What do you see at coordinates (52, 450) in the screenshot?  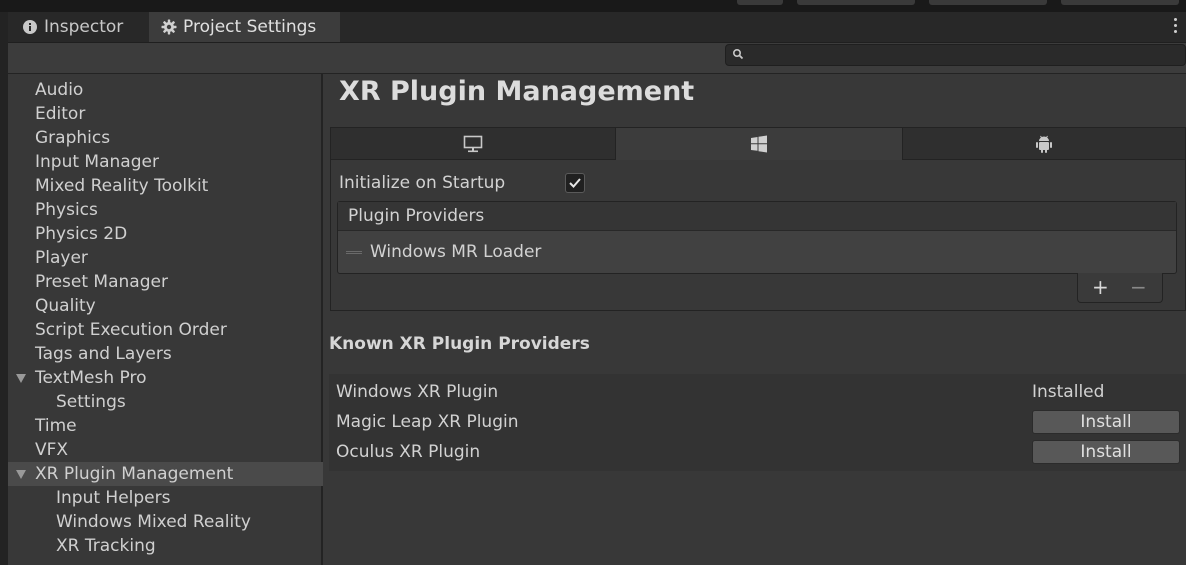 I see `sidebar-item-label: VFX` at bounding box center [52, 450].